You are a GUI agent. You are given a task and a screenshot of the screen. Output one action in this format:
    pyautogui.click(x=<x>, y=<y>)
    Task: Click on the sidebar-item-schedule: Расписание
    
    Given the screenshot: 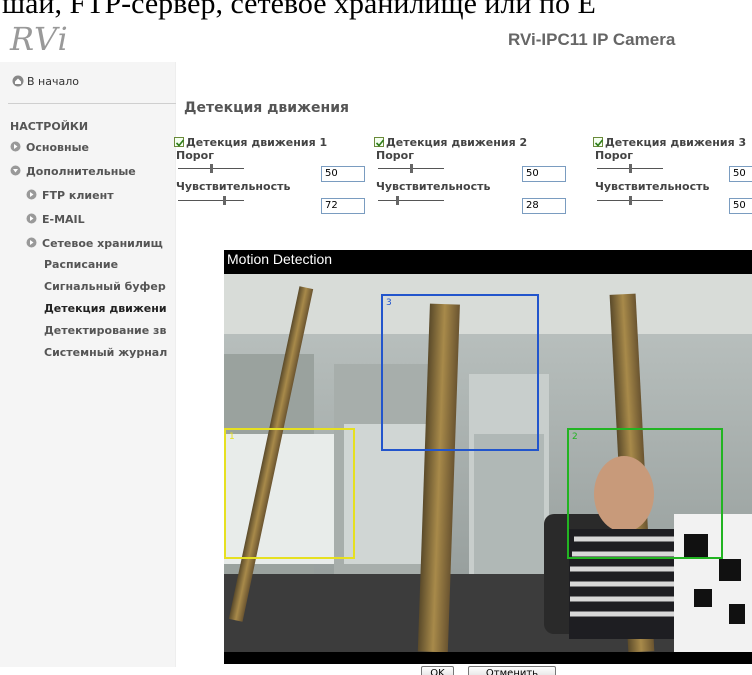 What is the action you would take?
    pyautogui.click(x=110, y=264)
    